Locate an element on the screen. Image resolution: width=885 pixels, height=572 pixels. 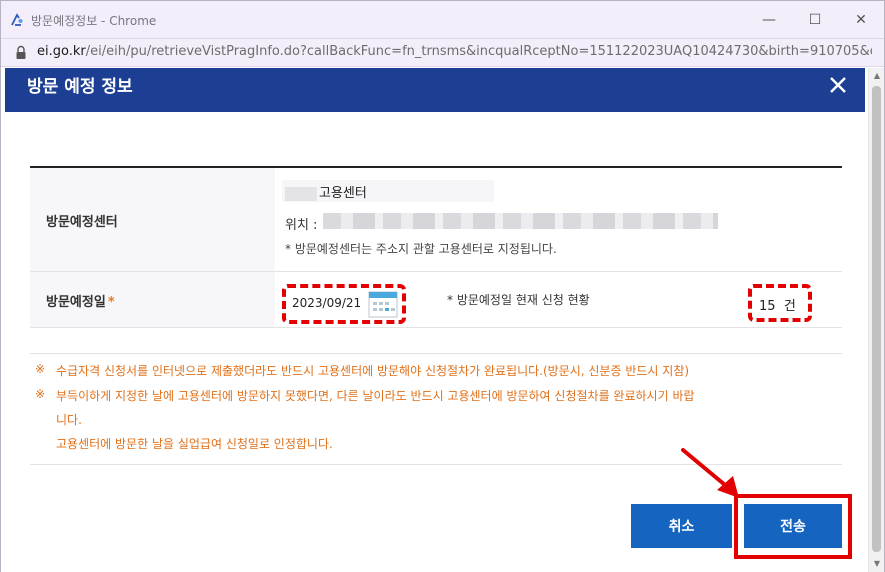
count-value: 15 is located at coordinates (767, 306).